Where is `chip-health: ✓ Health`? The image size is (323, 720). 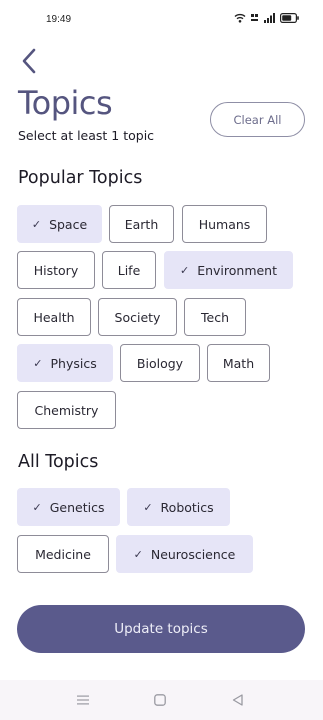 chip-health: ✓ Health is located at coordinates (54, 317).